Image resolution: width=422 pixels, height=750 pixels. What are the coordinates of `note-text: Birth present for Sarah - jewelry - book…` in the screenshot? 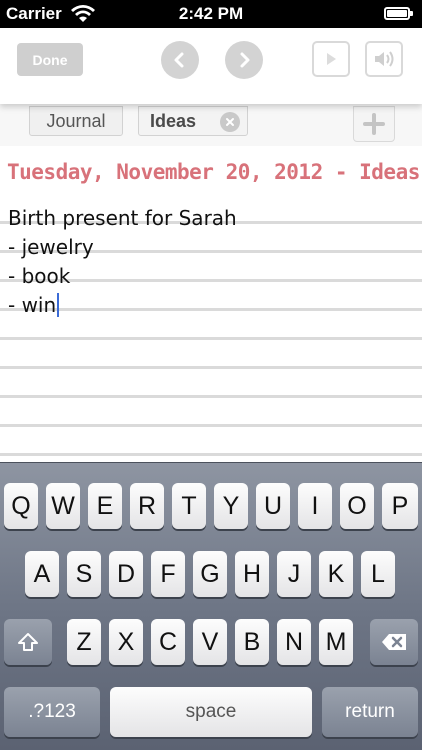 It's located at (208, 262).